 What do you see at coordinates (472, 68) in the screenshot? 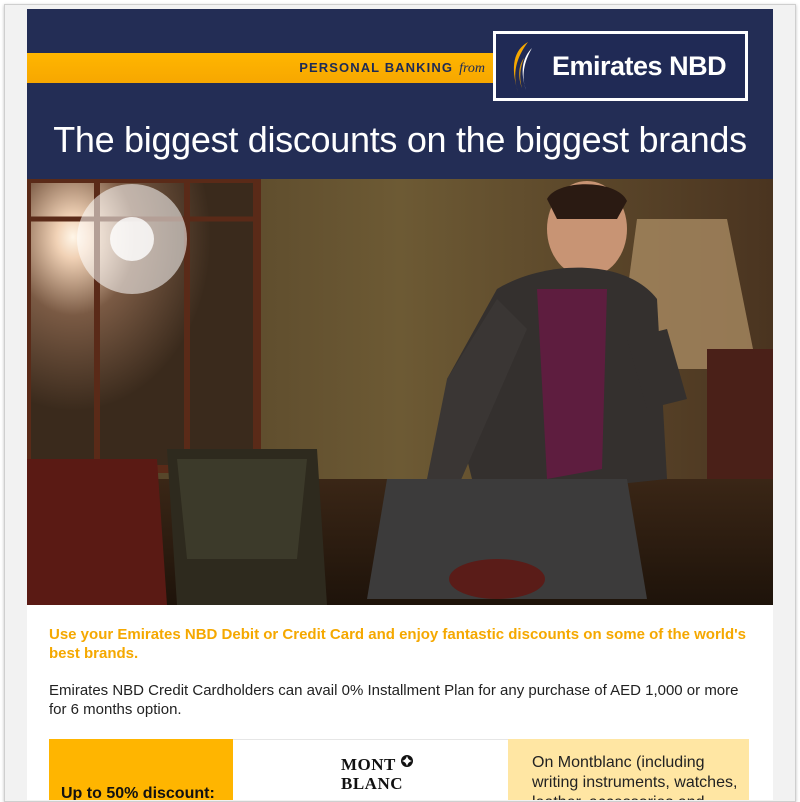
I see `tagline-suffix: from` at bounding box center [472, 68].